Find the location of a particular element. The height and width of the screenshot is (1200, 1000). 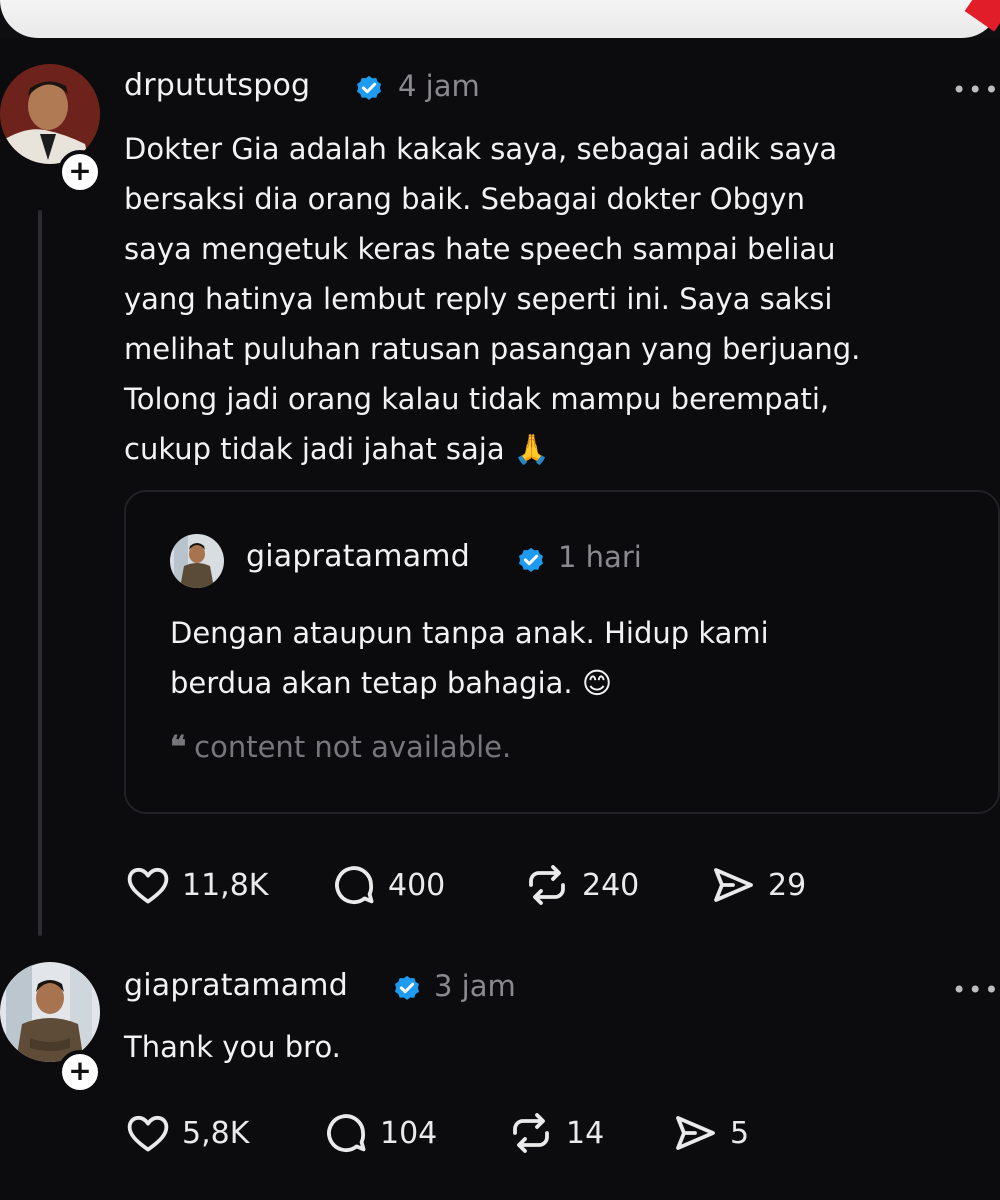

thread-line is located at coordinates (40, 573).